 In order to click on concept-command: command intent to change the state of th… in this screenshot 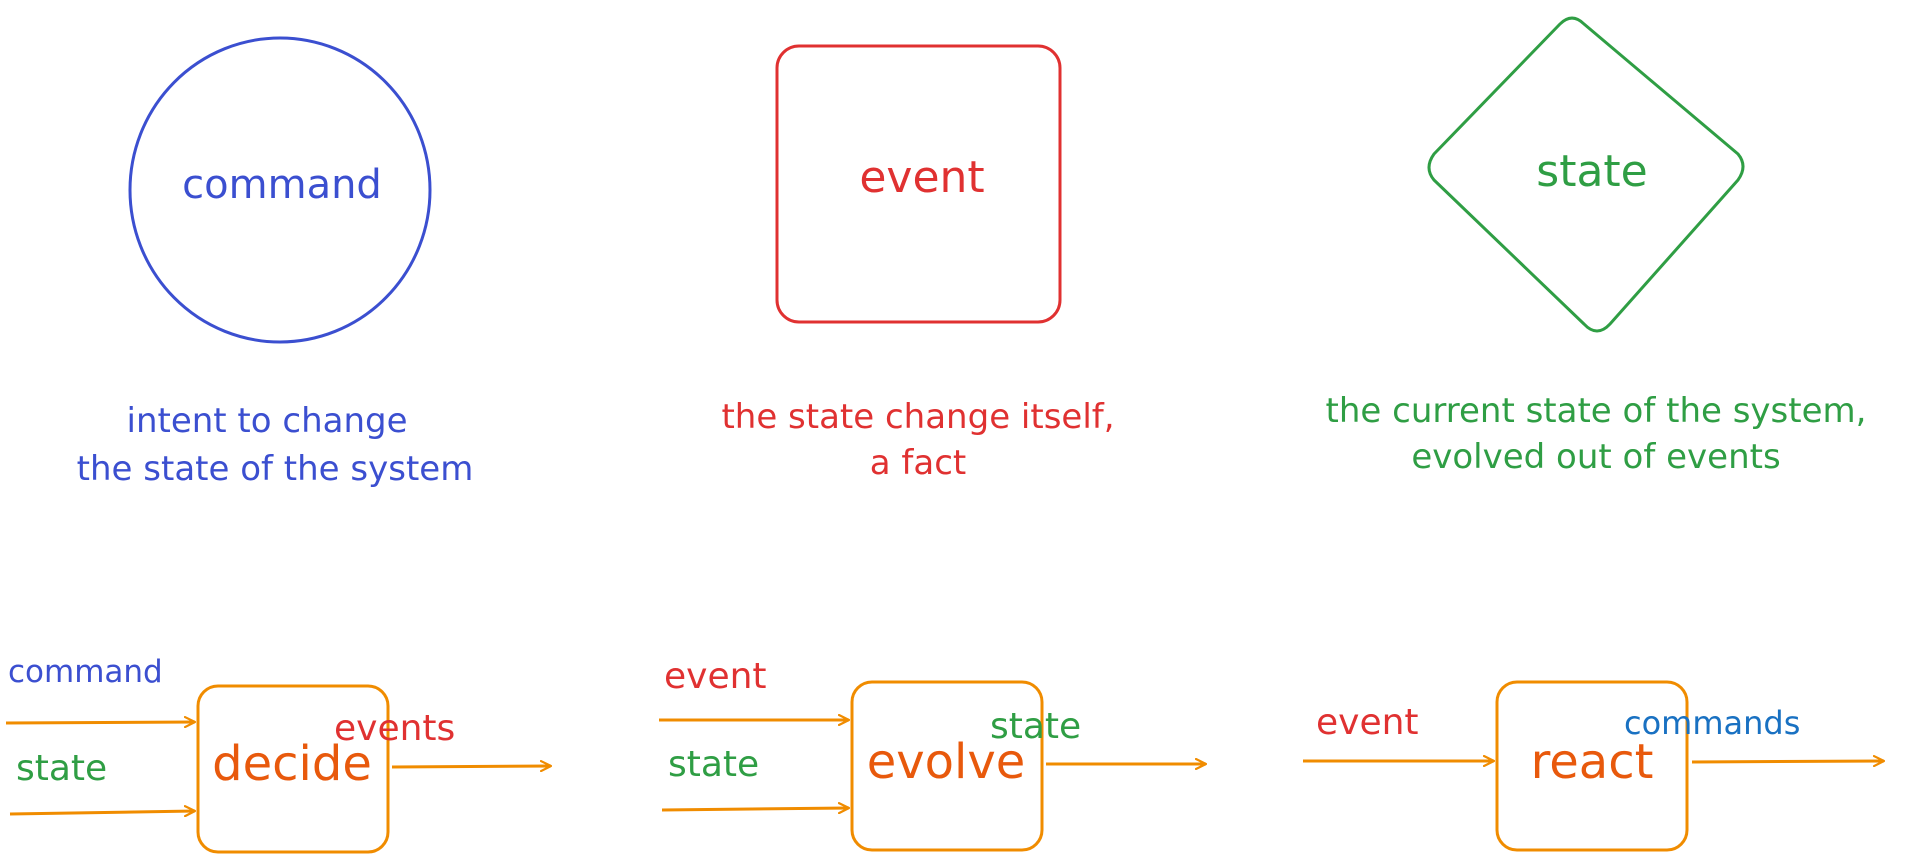, I will do `click(275, 262)`.